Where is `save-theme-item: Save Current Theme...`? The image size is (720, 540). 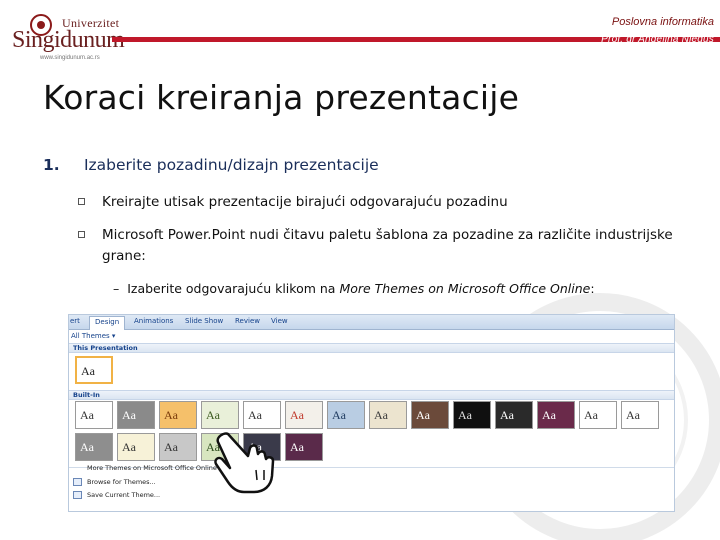
save-theme-item: Save Current Theme... is located at coordinates (116, 495).